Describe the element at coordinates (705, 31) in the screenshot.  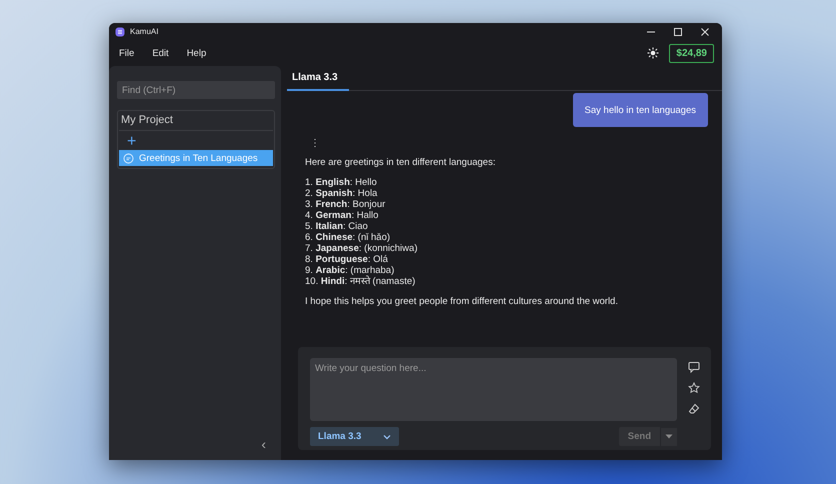
I see `close-icon` at that location.